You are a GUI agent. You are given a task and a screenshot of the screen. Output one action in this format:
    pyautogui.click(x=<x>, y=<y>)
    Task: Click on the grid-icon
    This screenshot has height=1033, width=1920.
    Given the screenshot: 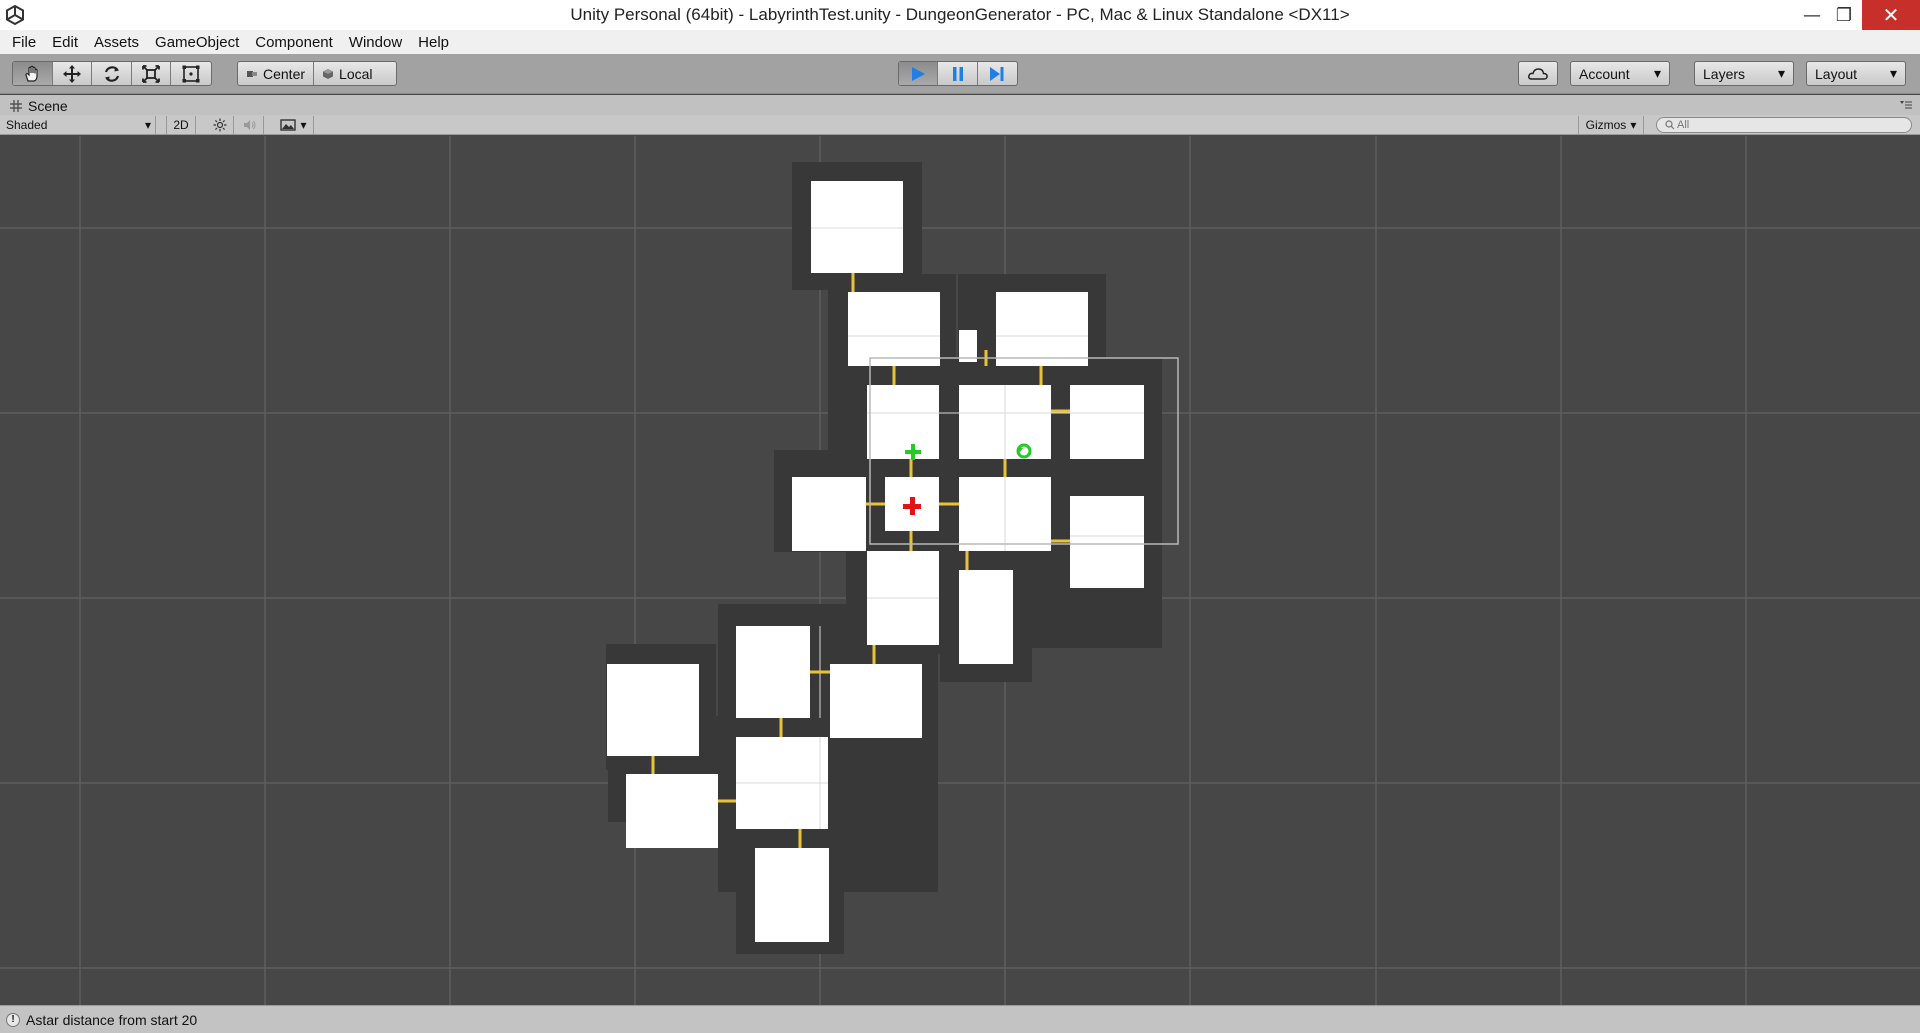 What is the action you would take?
    pyautogui.click(x=16, y=105)
    